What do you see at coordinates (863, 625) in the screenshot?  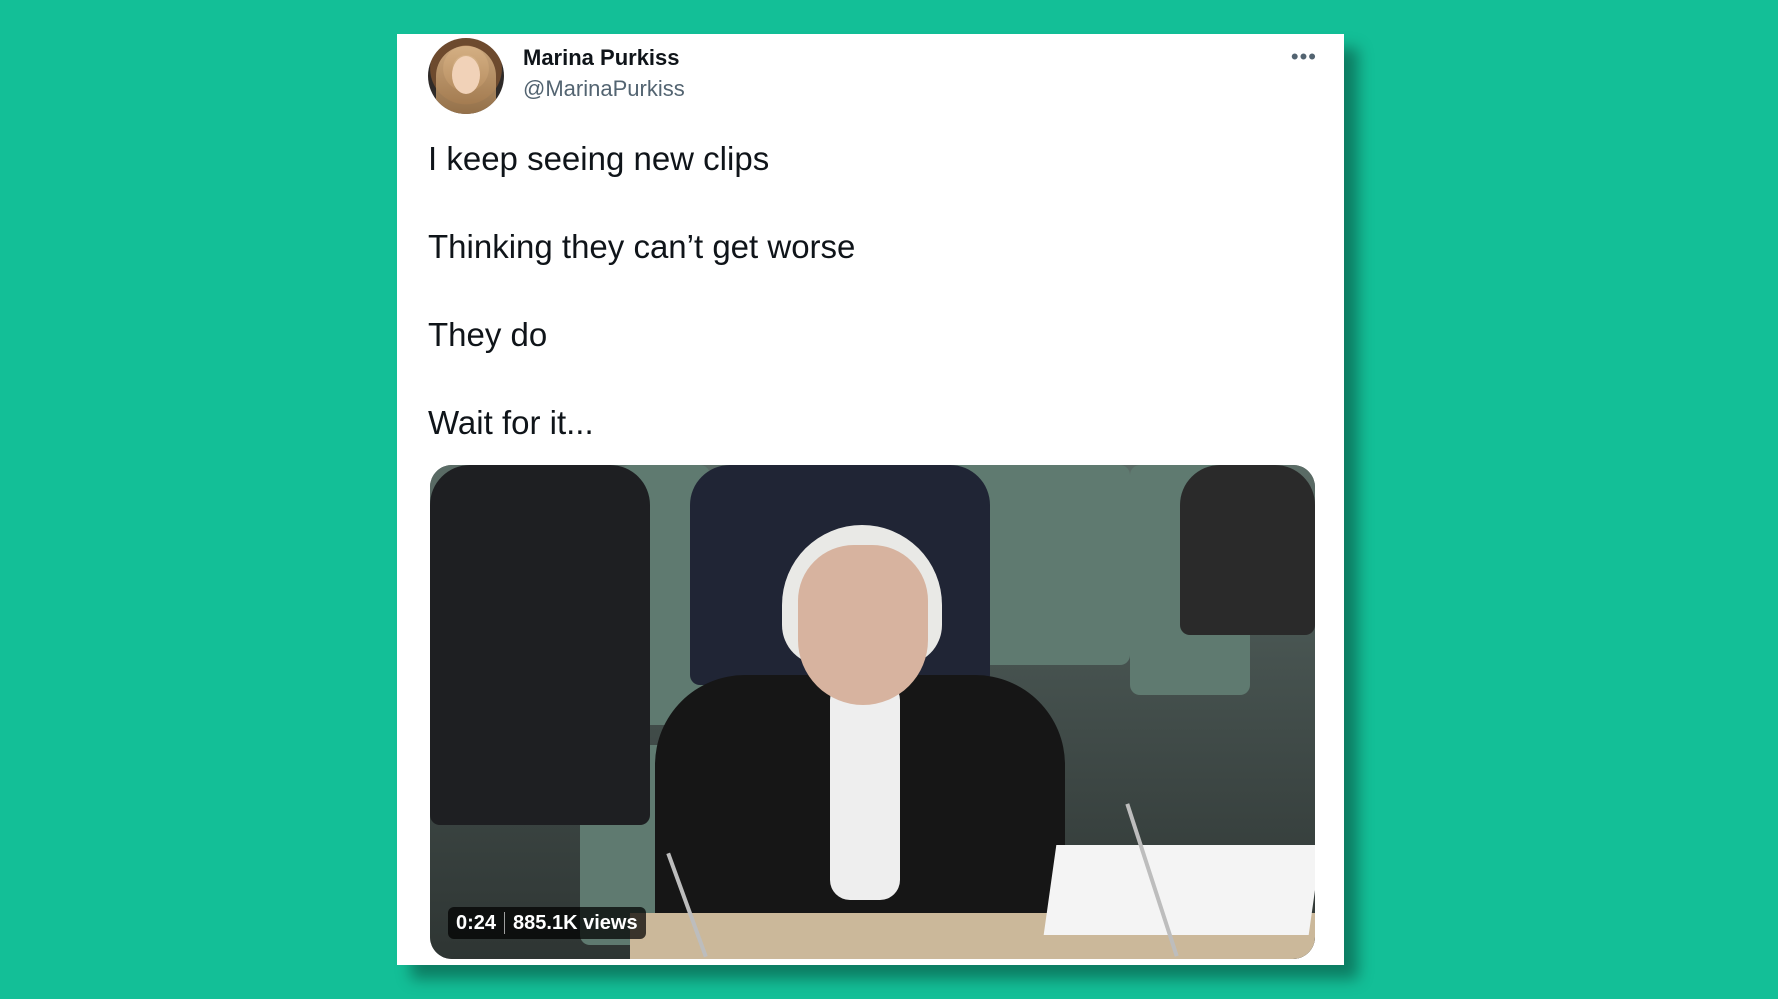 I see `video-main-person-face` at bounding box center [863, 625].